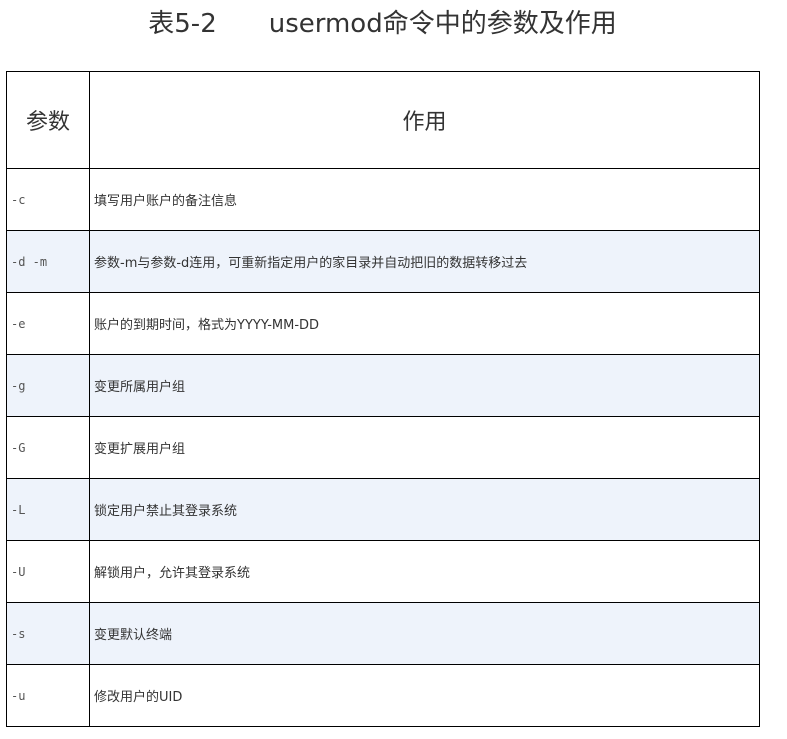 This screenshot has width=787, height=739. I want to click on table-row: -c 填写用户账户的备注信息, so click(383, 199).